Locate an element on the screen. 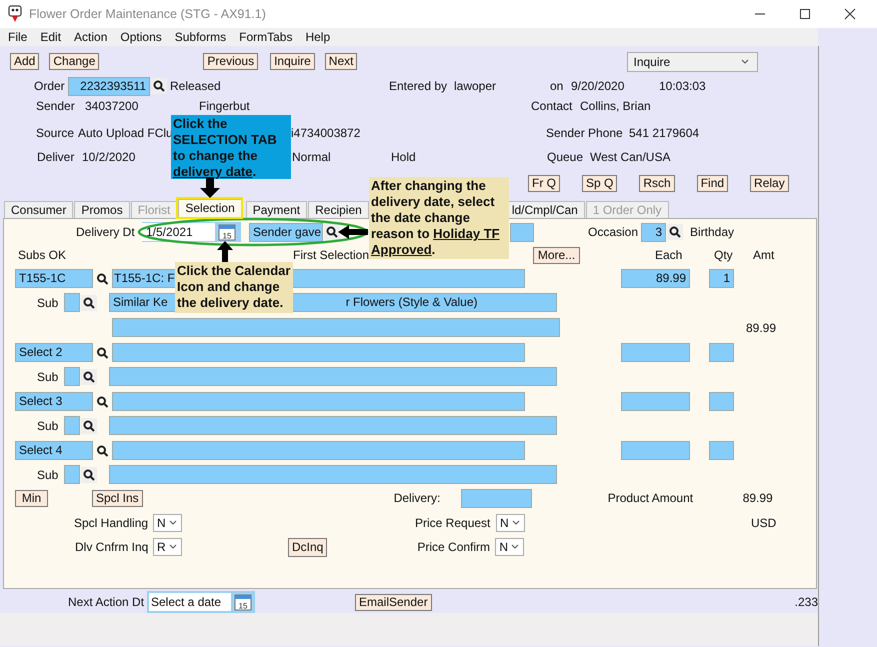  tab: Promos is located at coordinates (102, 209).